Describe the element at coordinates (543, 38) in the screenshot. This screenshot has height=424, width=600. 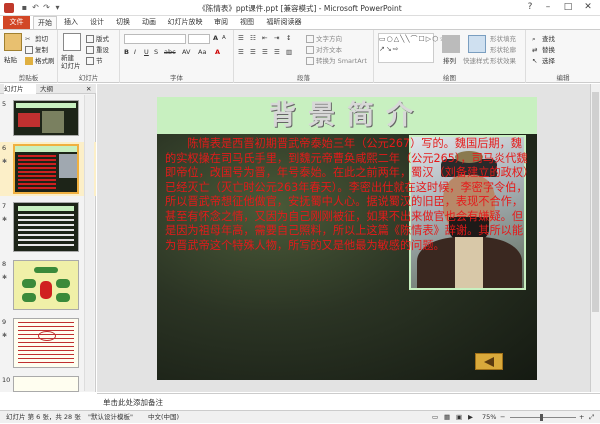
I see `find-button: ⌕ 查找` at that location.